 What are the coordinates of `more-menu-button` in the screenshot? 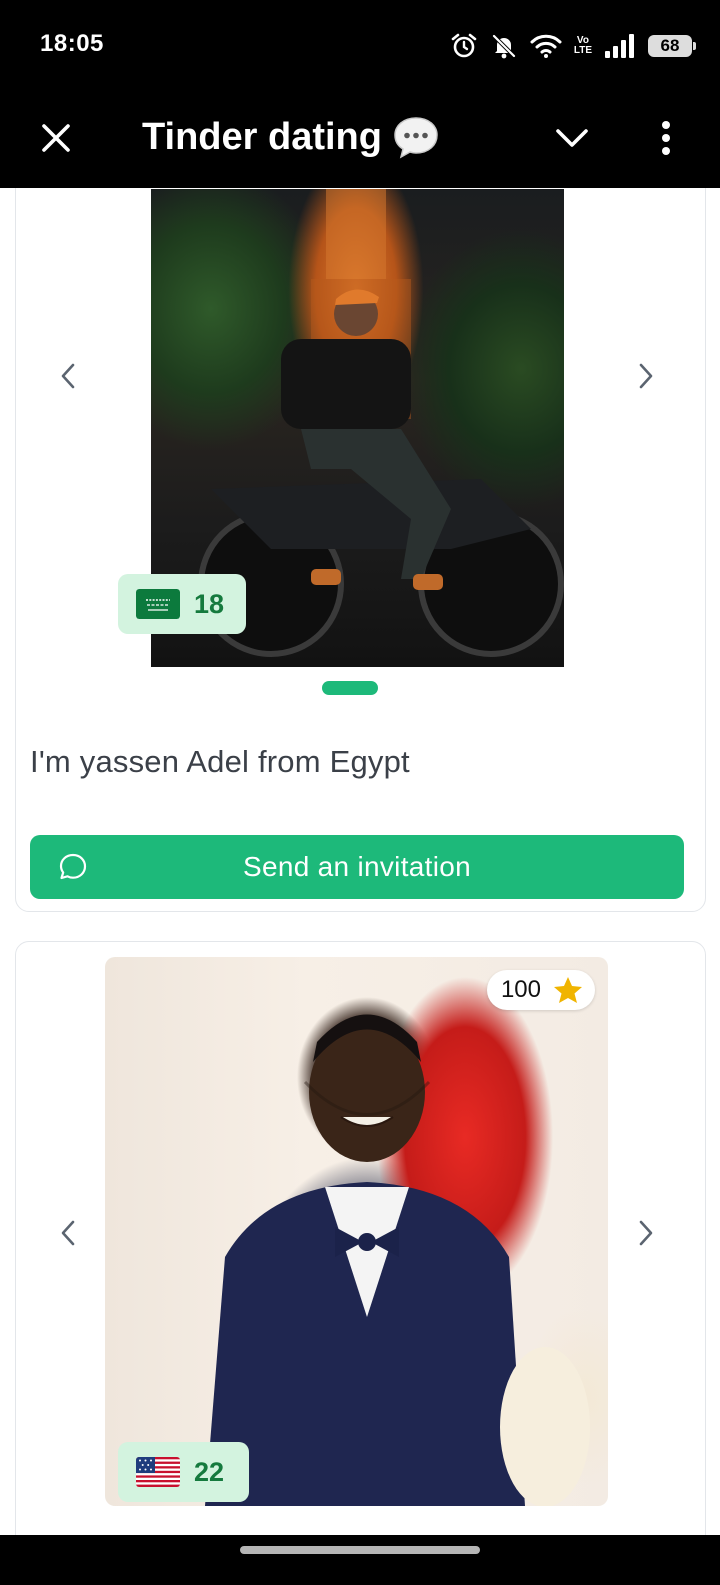 It's located at (666, 138).